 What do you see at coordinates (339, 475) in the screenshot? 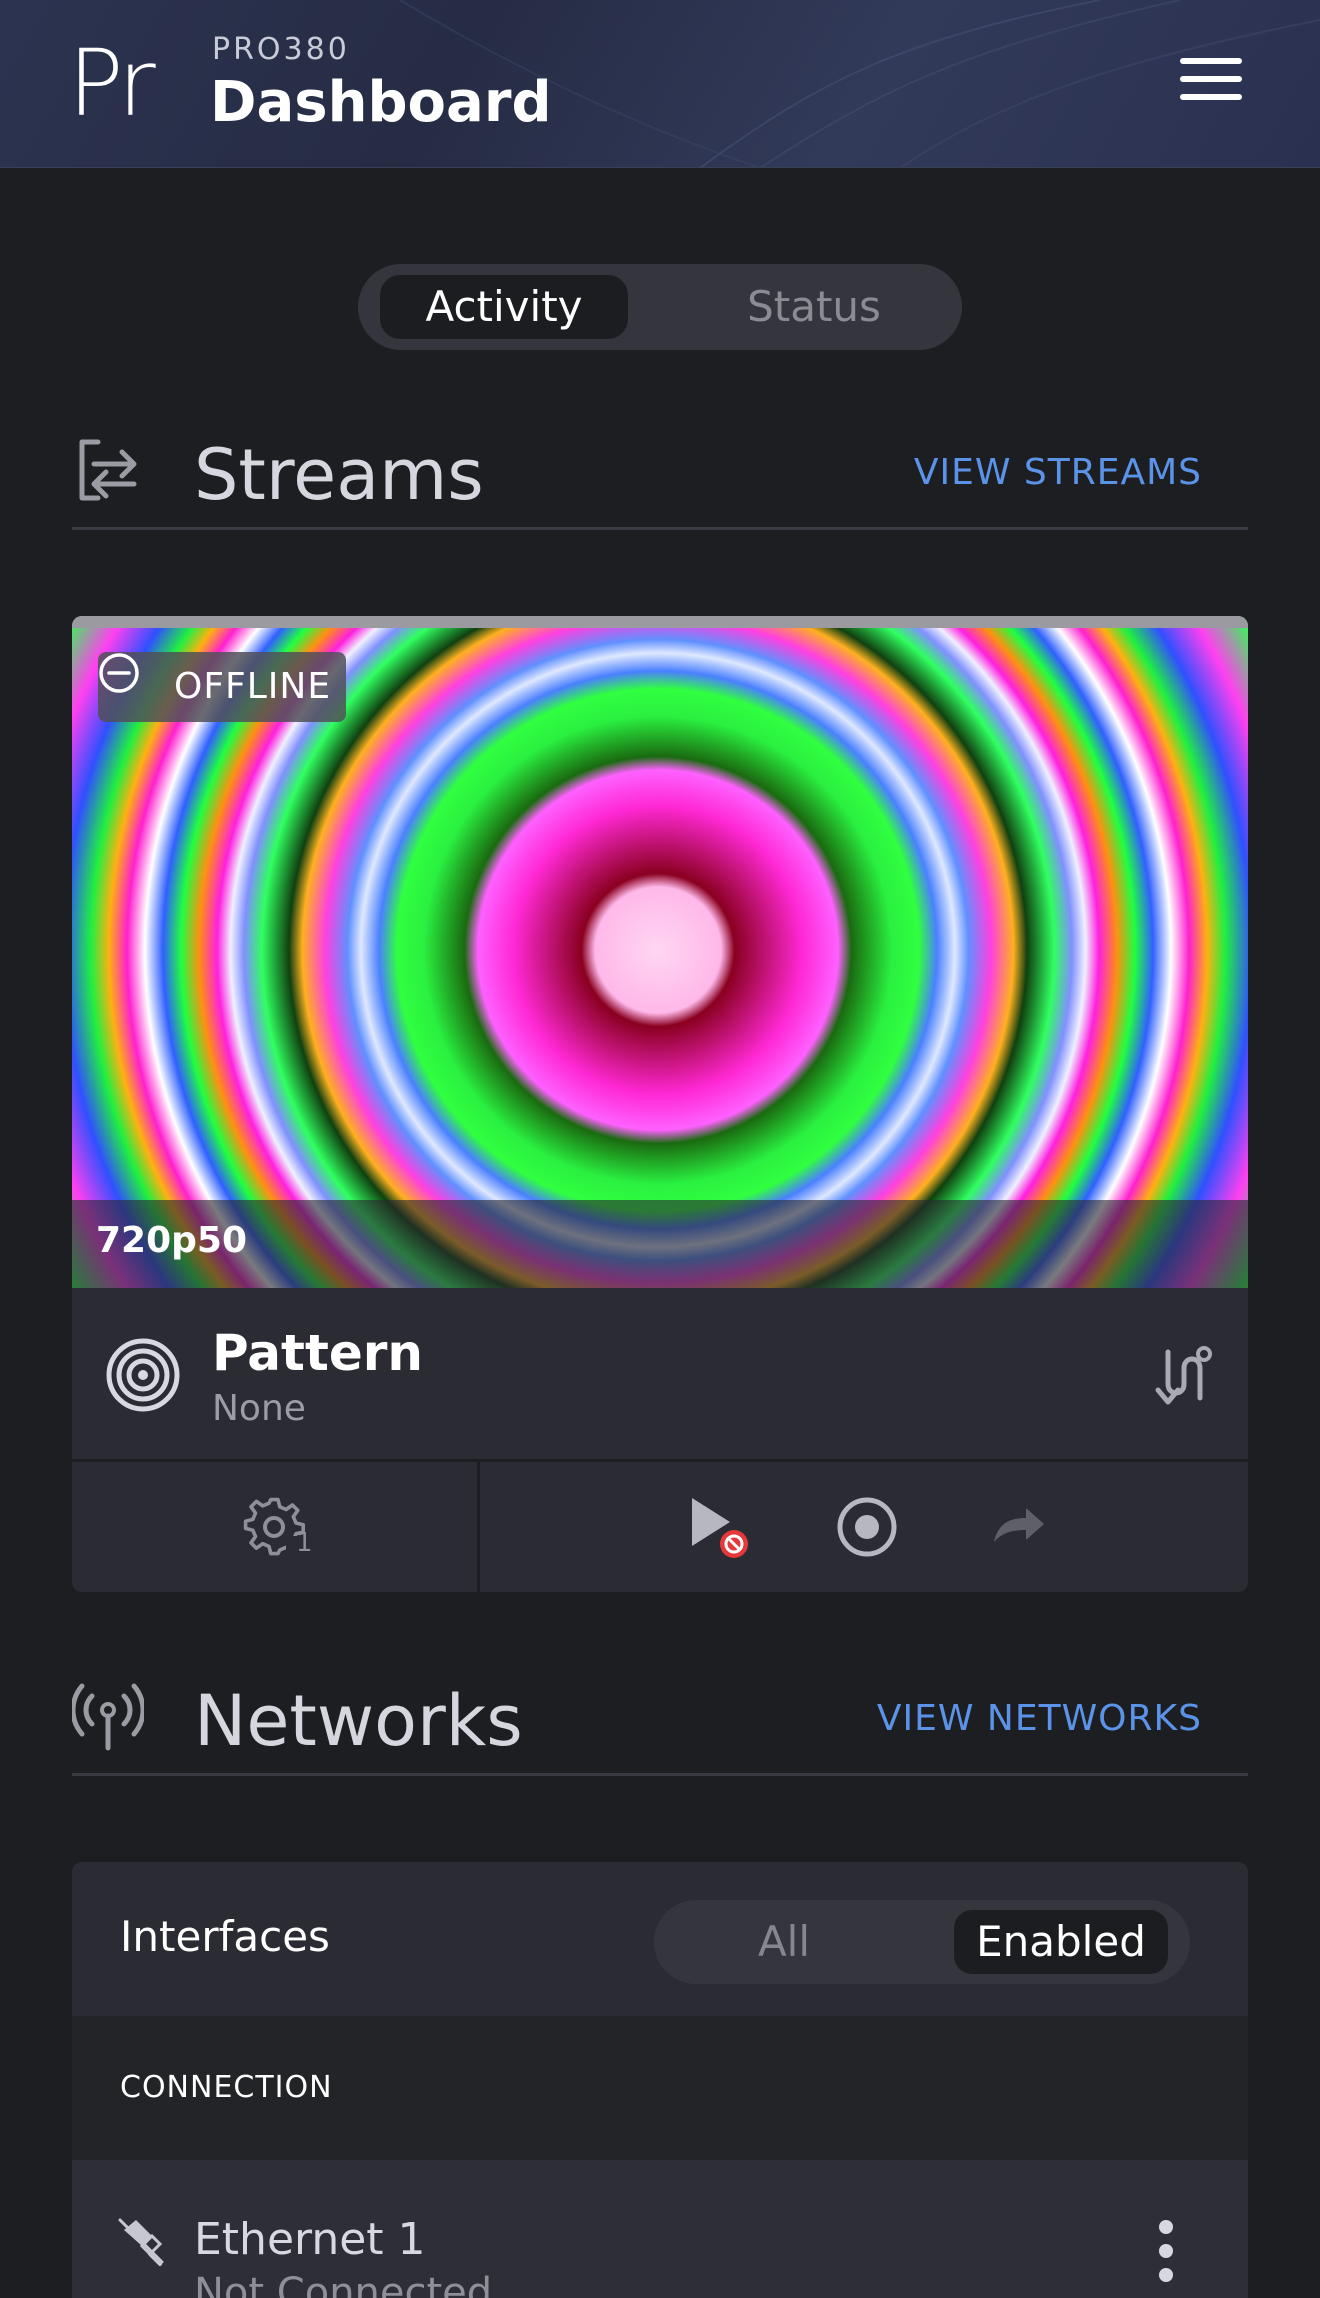
I see `streams-title: Streams` at bounding box center [339, 475].